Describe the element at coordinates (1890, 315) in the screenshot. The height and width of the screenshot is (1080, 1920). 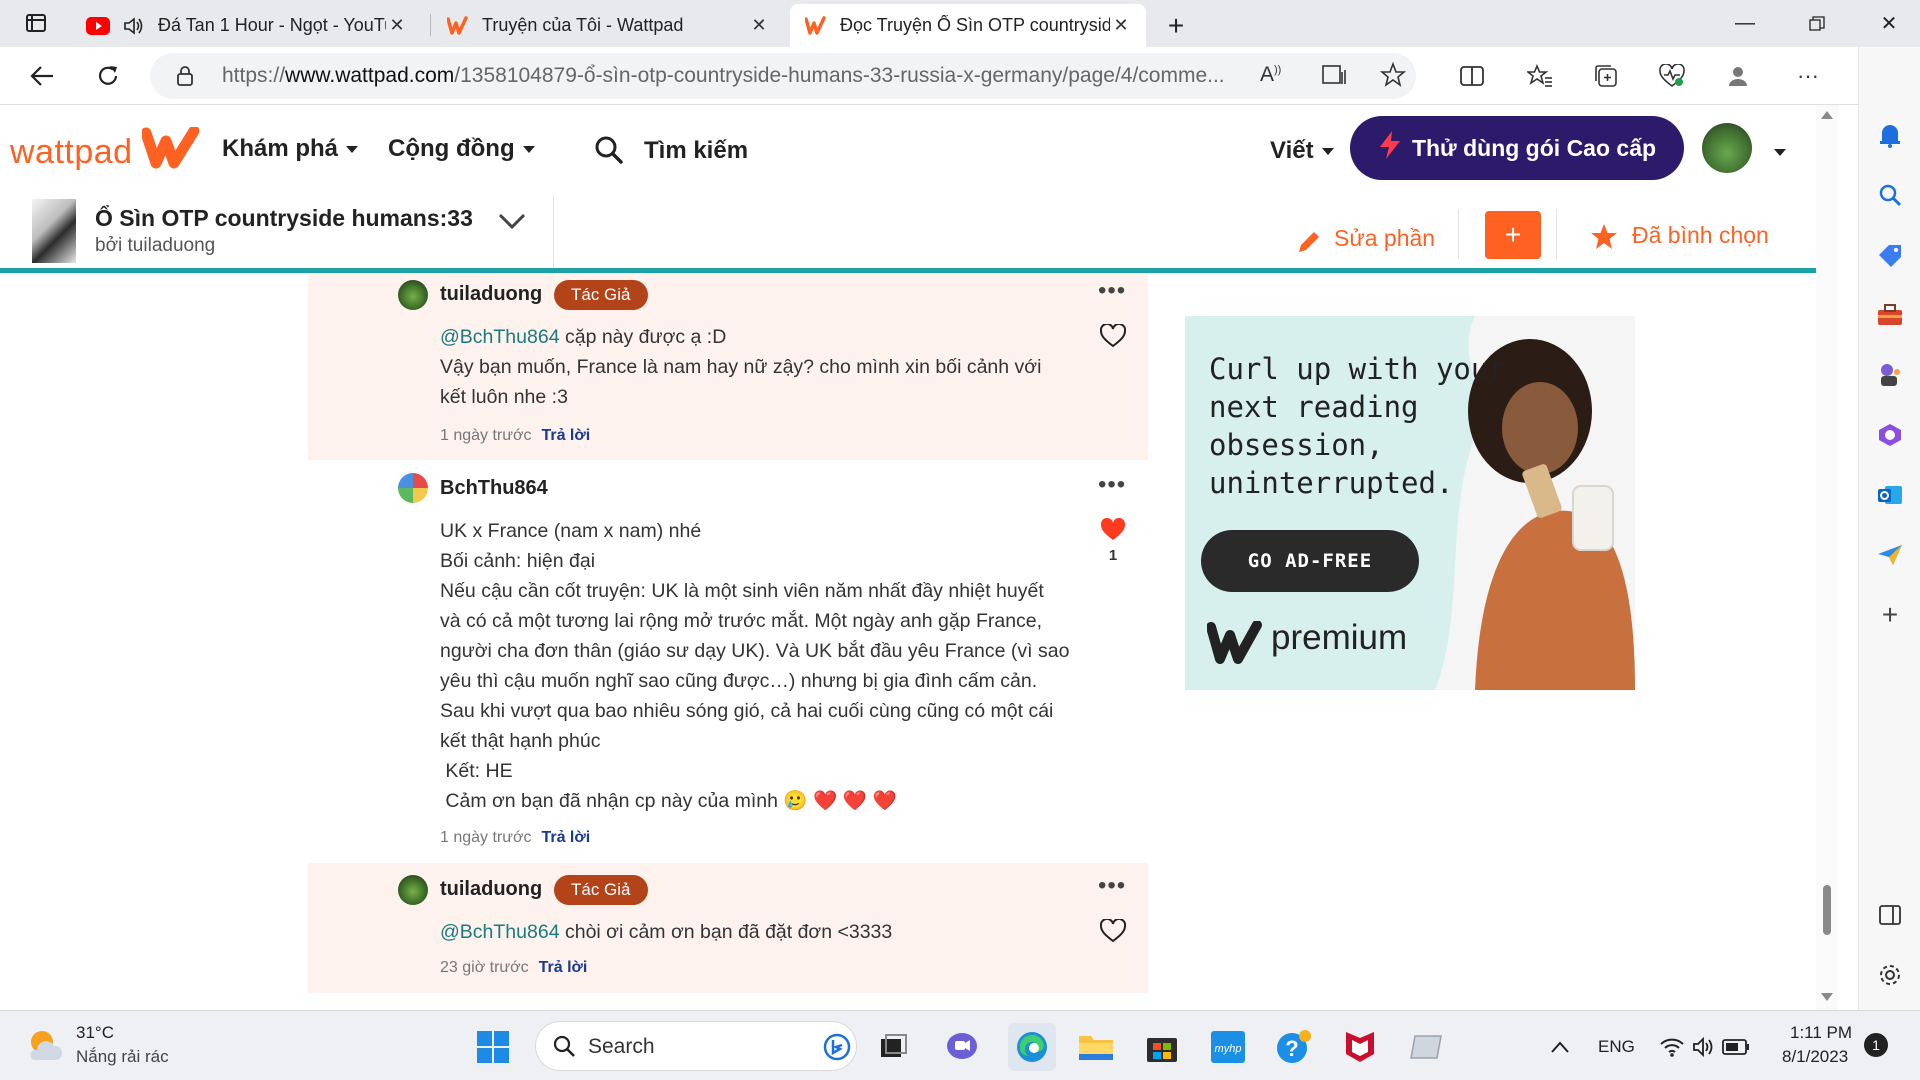
I see `toolbox-icon` at that location.